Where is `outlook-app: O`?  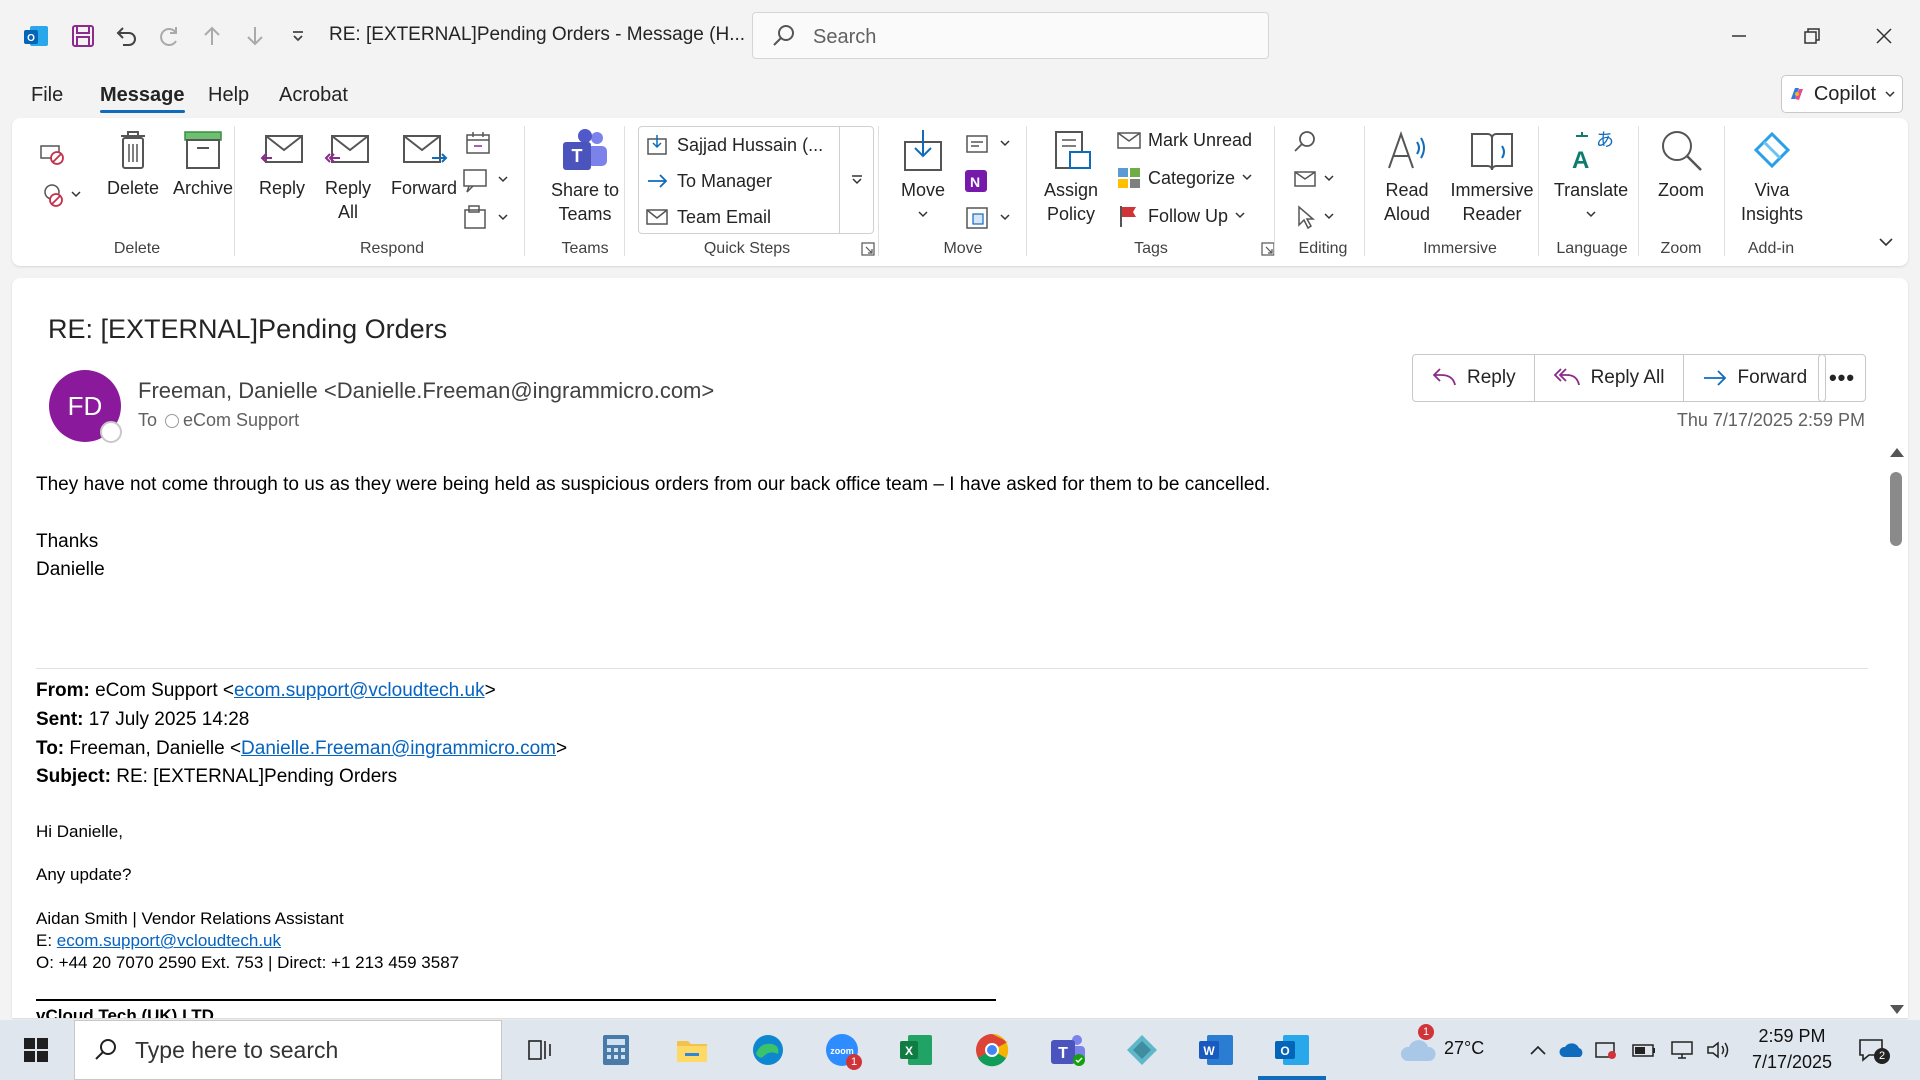
outlook-app: O is located at coordinates (1292, 1055).